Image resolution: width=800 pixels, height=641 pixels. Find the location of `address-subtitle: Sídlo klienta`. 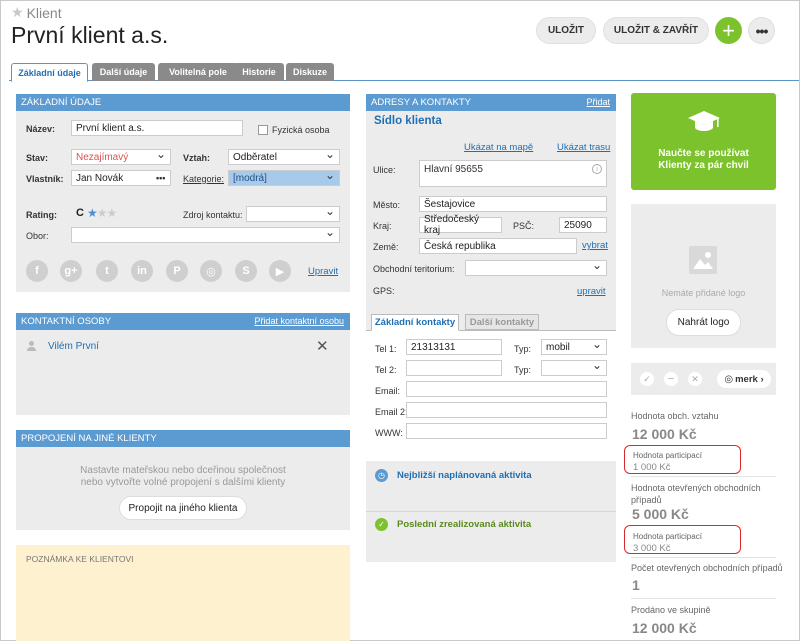

address-subtitle: Sídlo klienta is located at coordinates (408, 121).